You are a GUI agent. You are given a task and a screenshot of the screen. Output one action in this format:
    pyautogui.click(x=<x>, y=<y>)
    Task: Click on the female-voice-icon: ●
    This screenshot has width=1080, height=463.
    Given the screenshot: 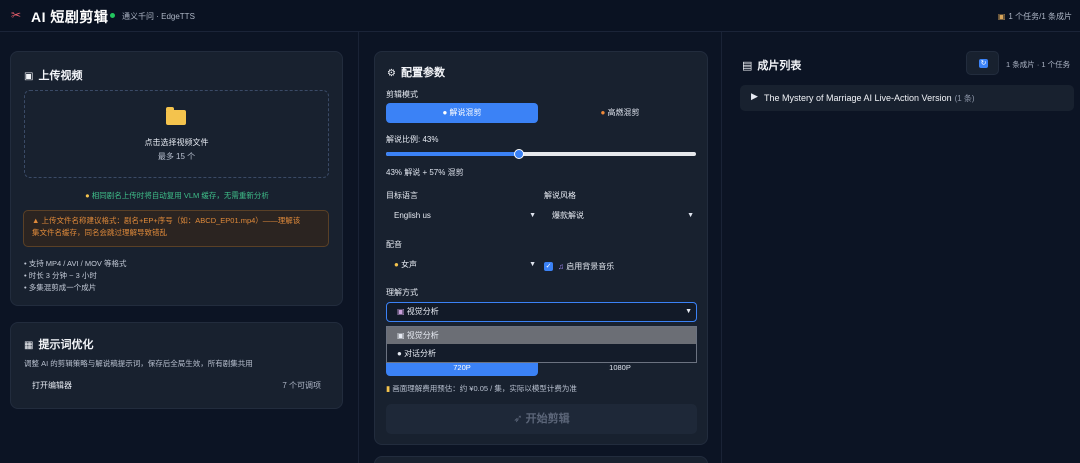 What is the action you would take?
    pyautogui.click(x=398, y=264)
    